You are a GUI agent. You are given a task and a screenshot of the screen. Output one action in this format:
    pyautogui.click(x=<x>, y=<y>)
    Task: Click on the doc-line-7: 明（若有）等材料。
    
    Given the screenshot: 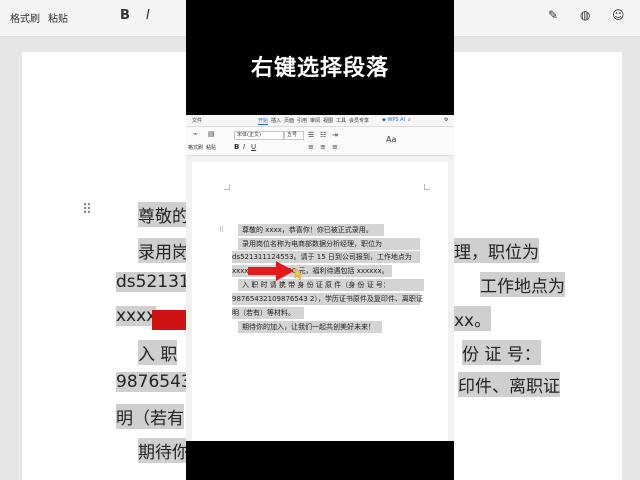 What is the action you would take?
    pyautogui.click(x=268, y=313)
    